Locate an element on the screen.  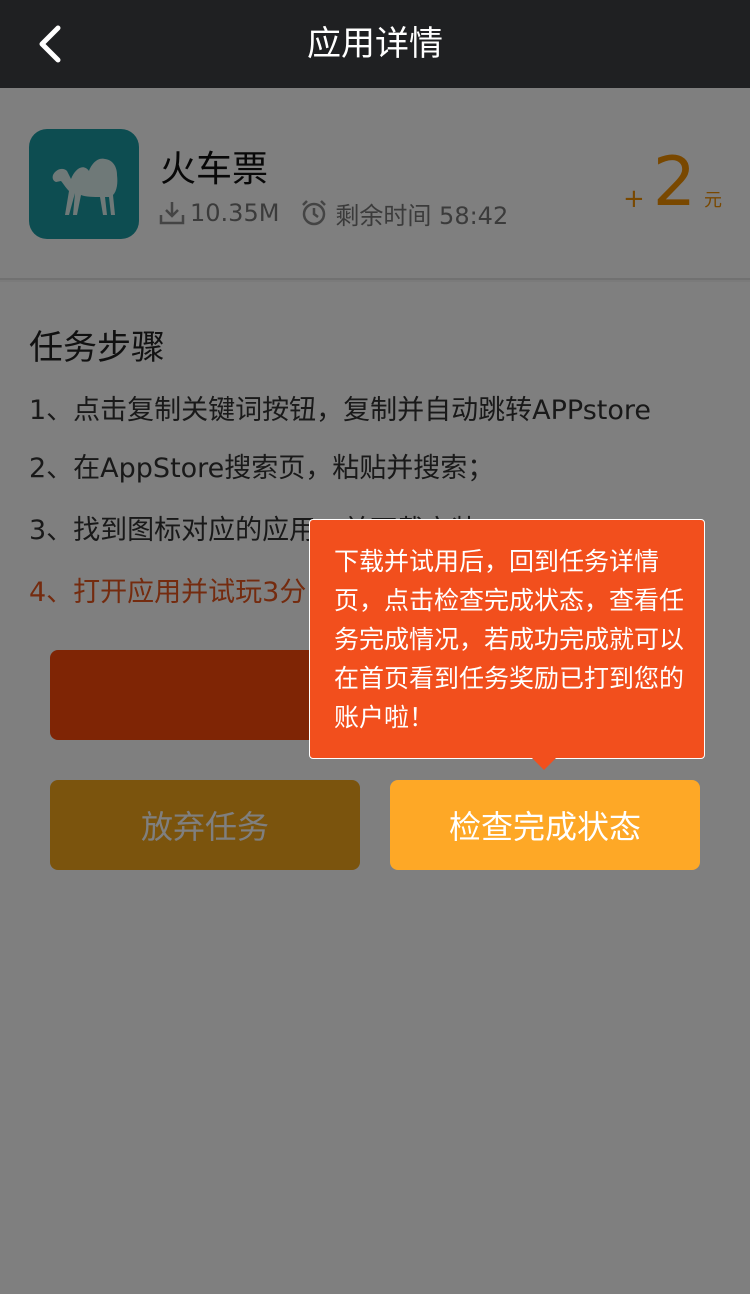
back-button is located at coordinates (50, 44).